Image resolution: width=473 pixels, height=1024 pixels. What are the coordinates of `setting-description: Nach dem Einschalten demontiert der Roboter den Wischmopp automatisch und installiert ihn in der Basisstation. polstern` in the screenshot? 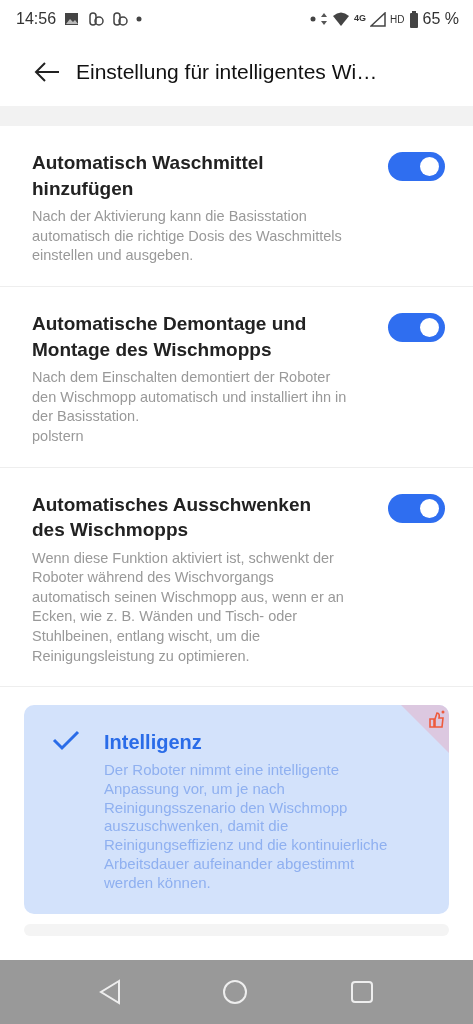 It's located at (190, 407).